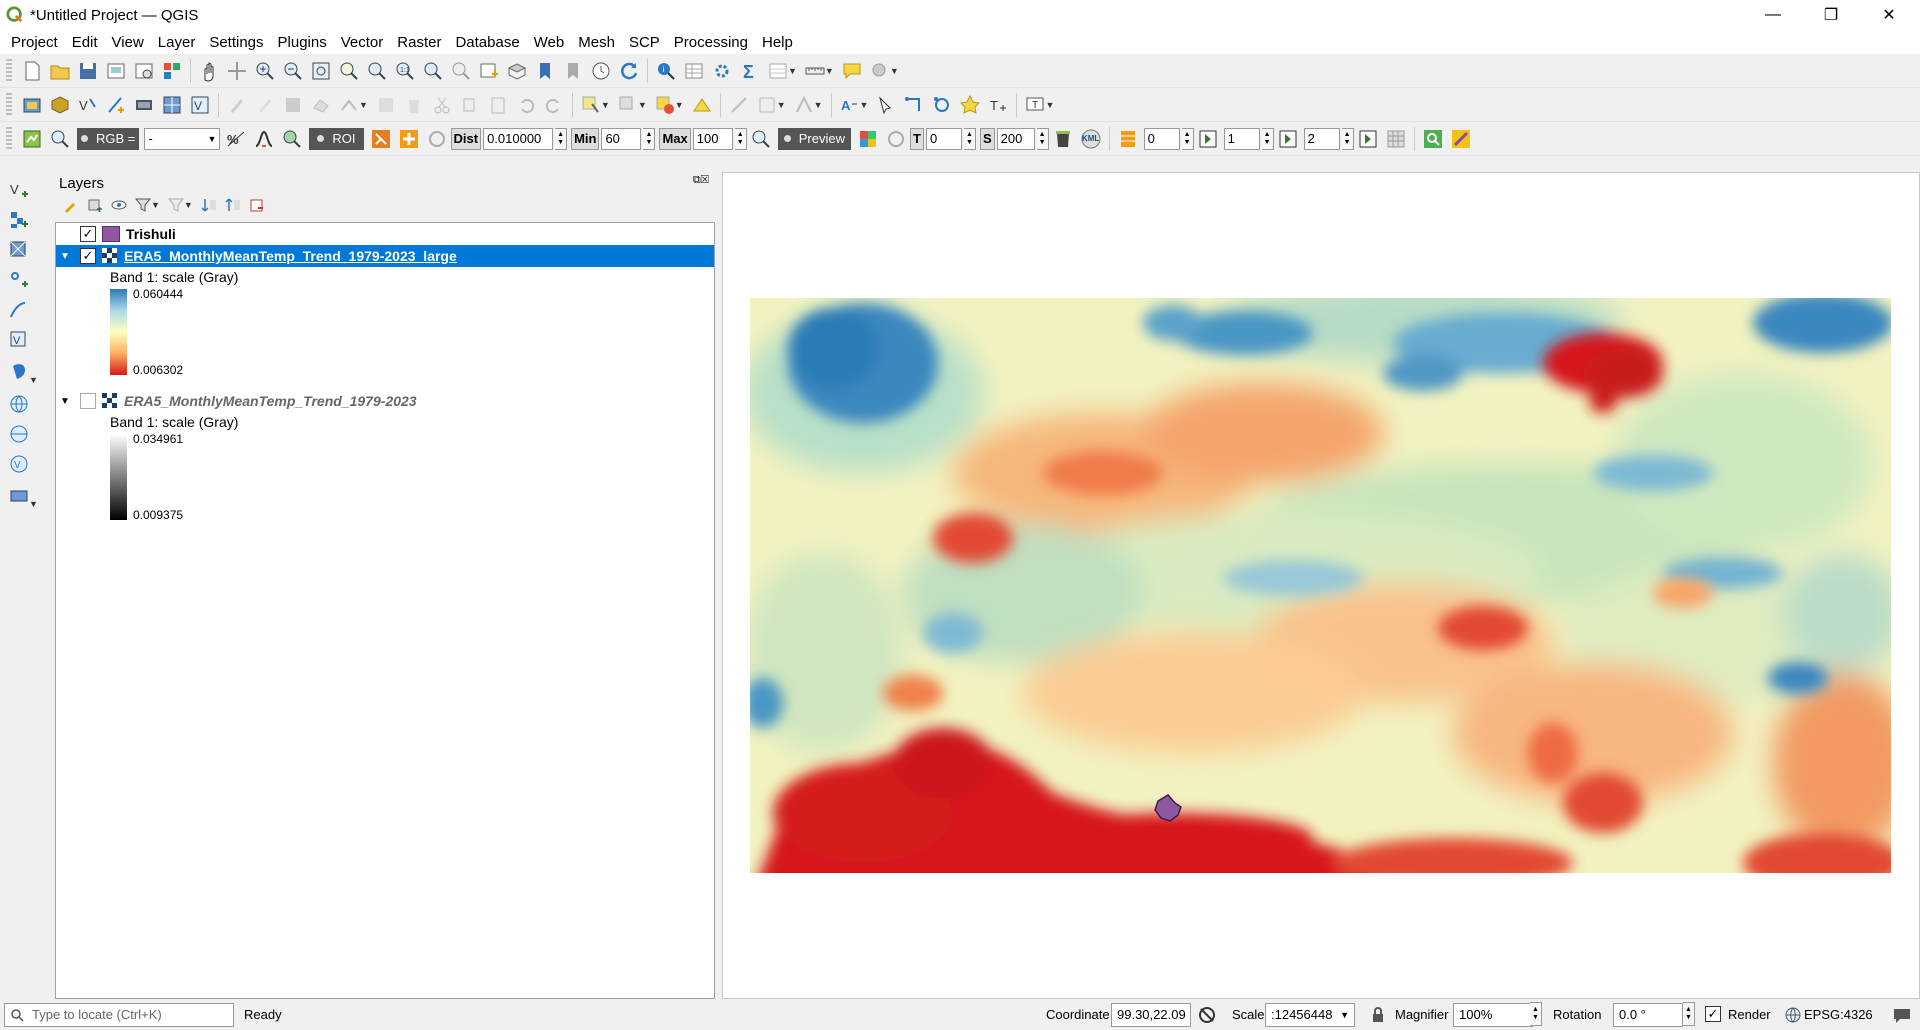  What do you see at coordinates (1207, 1015) in the screenshot?
I see `toggle-extents-icon` at bounding box center [1207, 1015].